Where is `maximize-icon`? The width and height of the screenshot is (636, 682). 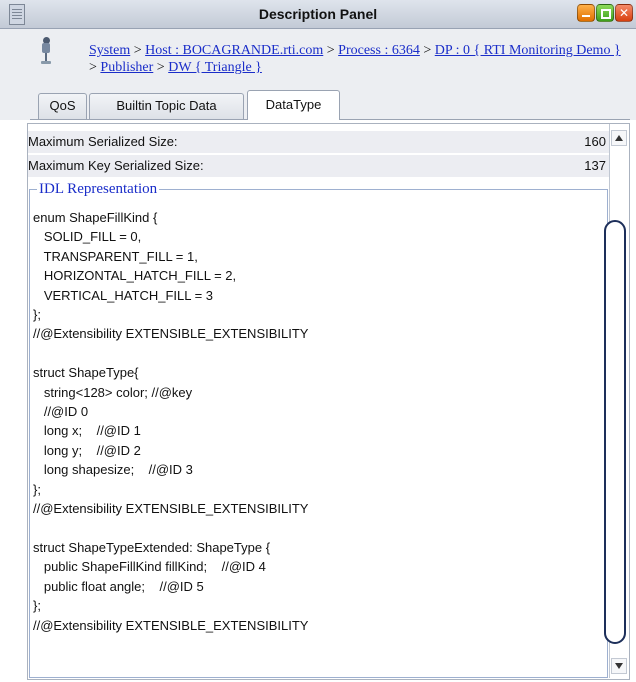
maximize-icon is located at coordinates (605, 13).